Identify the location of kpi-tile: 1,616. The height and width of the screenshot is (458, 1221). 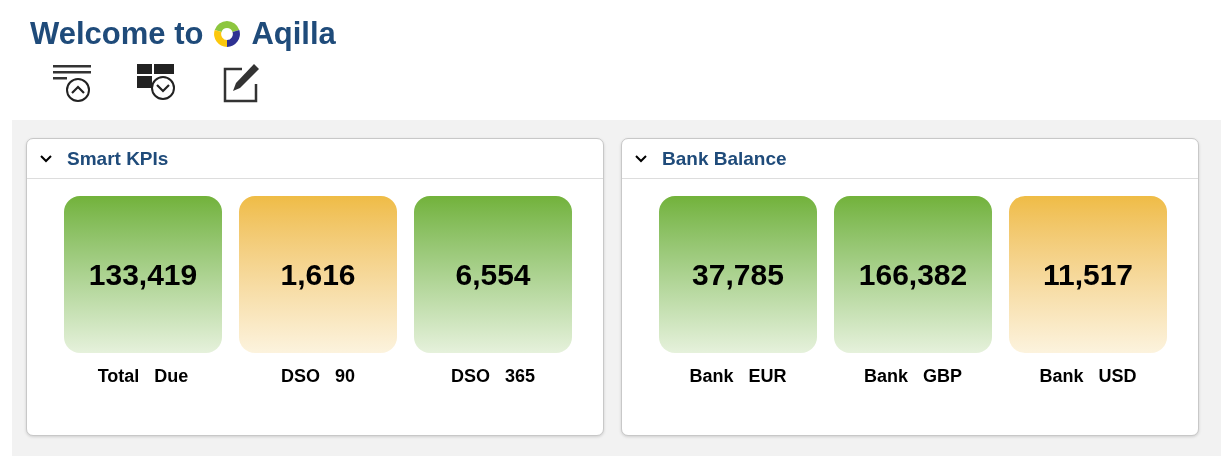
(318, 274).